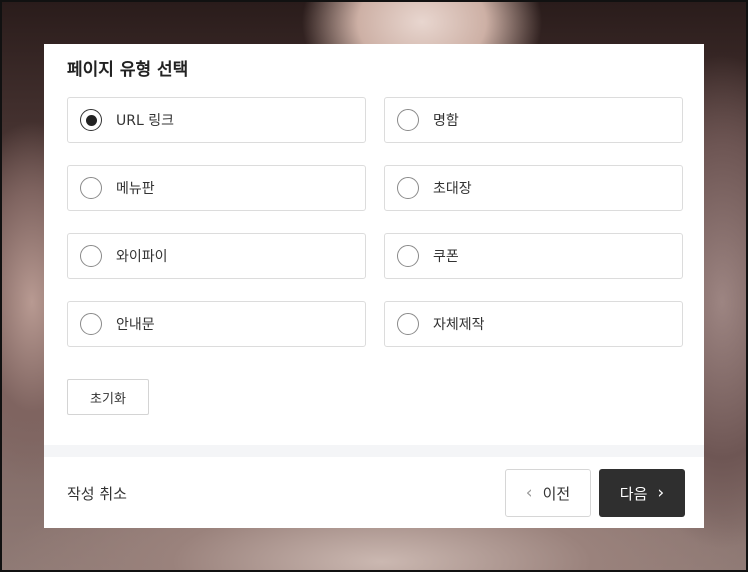 The width and height of the screenshot is (748, 572). Describe the element at coordinates (446, 257) in the screenshot. I see `option-label: 쿠폰` at that location.